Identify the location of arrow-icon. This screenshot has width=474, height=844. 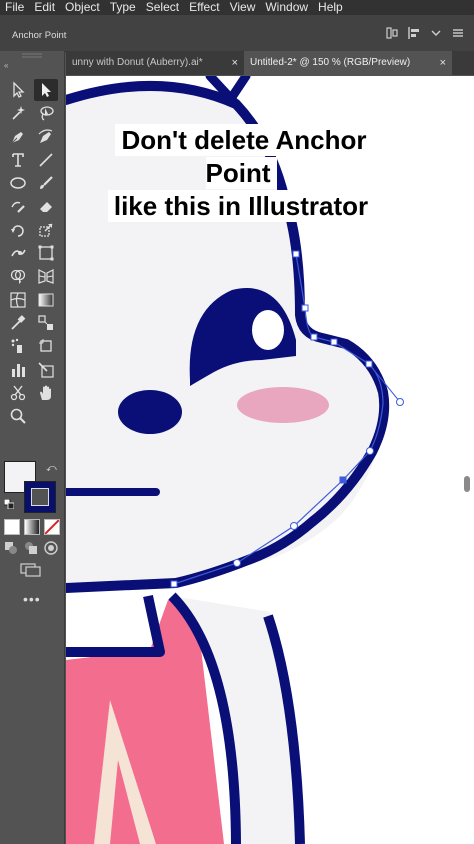
(19, 89).